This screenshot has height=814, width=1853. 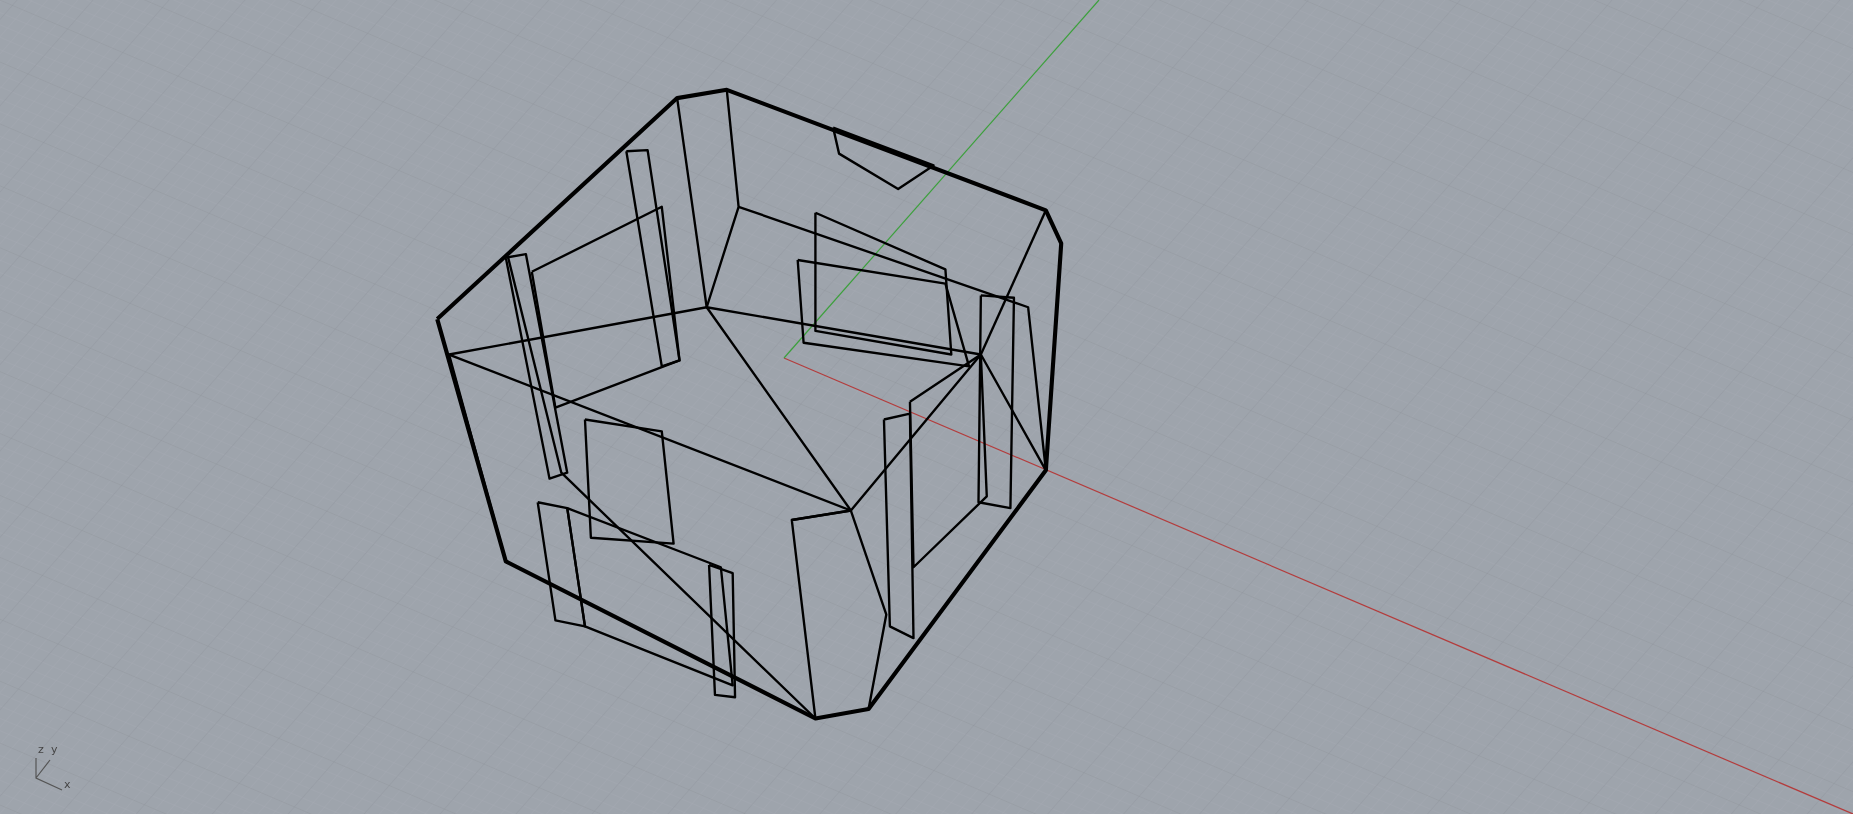 What do you see at coordinates (41, 749) in the screenshot?
I see `axis-label: z` at bounding box center [41, 749].